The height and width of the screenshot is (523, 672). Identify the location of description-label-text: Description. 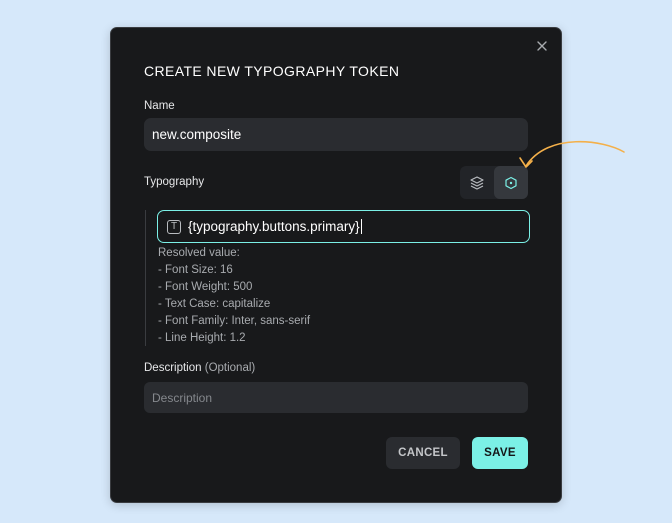
(173, 368).